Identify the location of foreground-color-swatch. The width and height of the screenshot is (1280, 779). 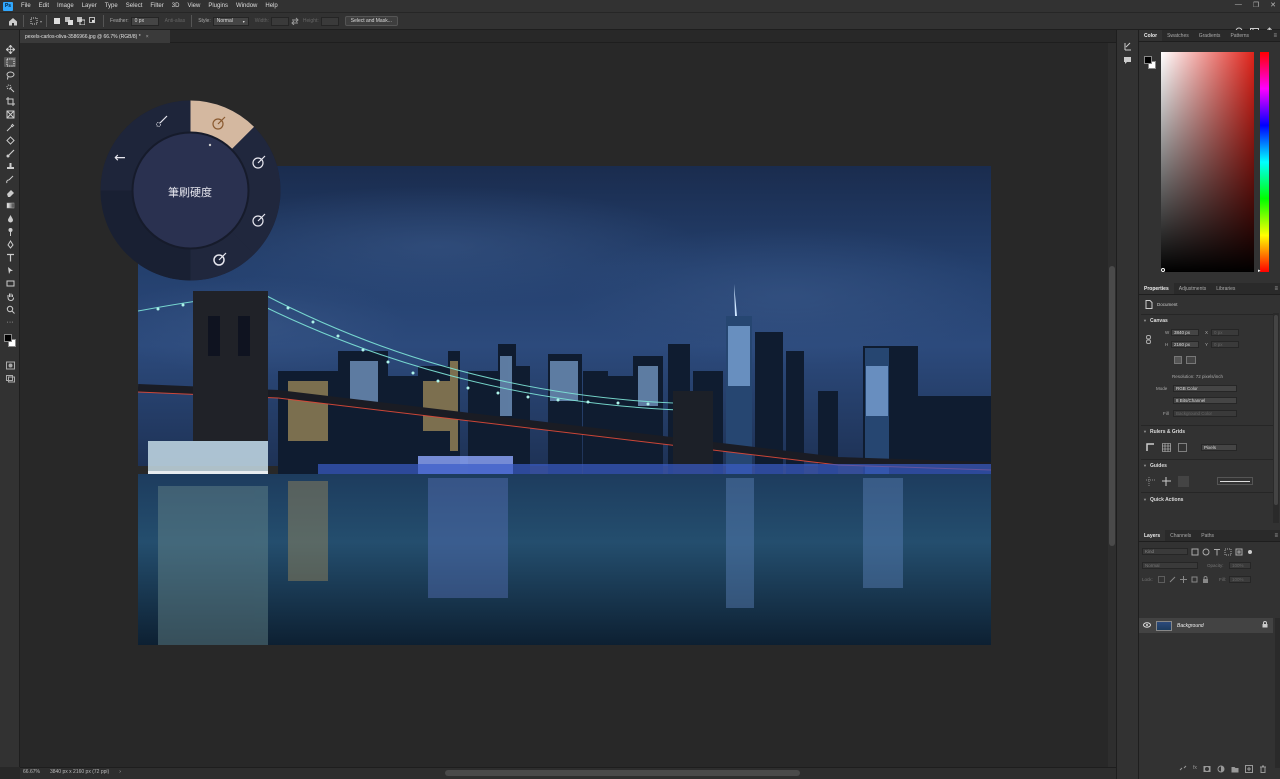
(8, 338).